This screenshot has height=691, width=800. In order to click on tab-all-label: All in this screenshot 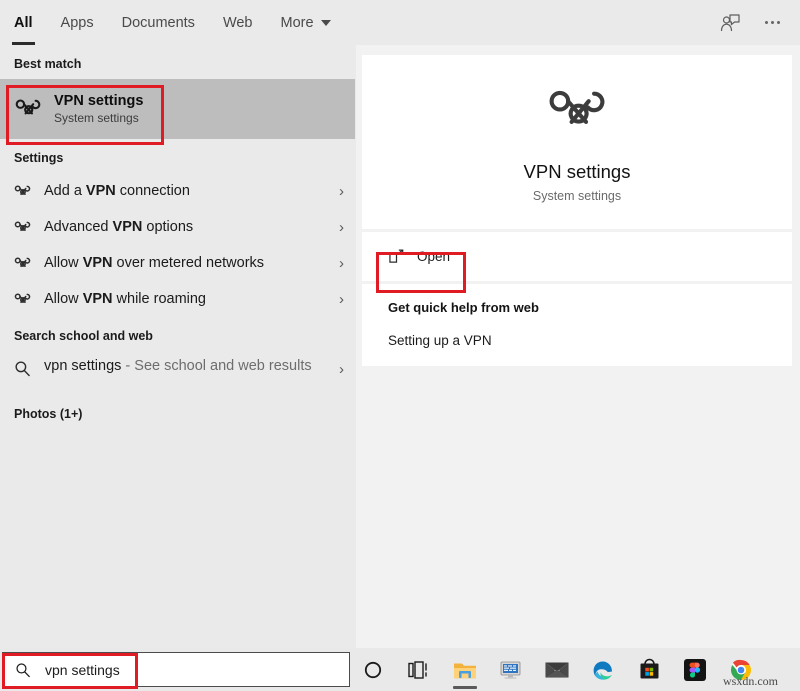, I will do `click(23, 22)`.